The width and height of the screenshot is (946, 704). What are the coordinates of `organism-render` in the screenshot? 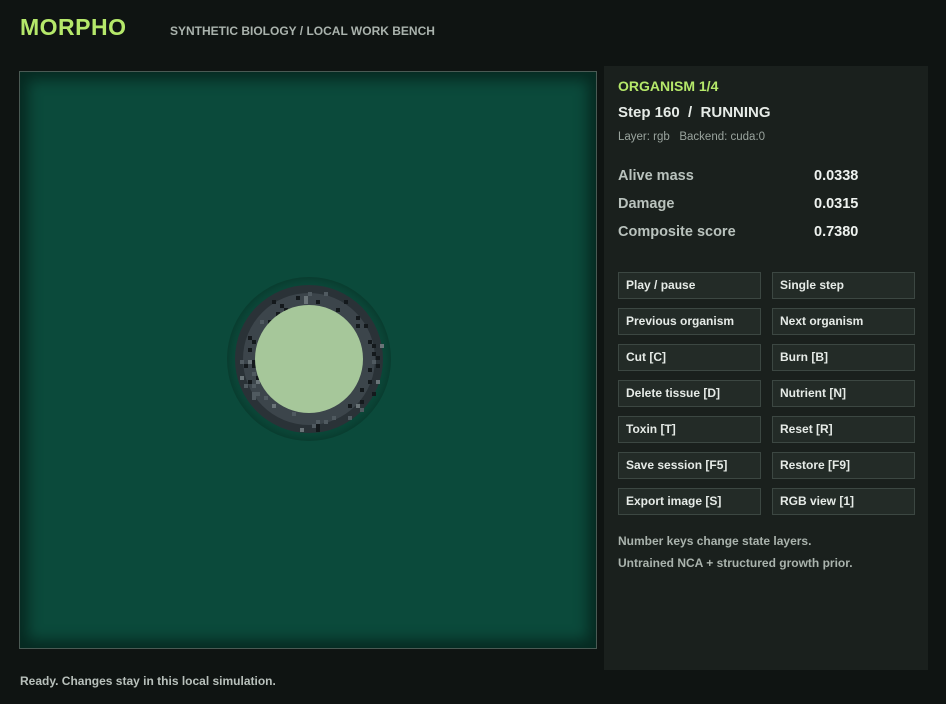 It's located at (309, 359).